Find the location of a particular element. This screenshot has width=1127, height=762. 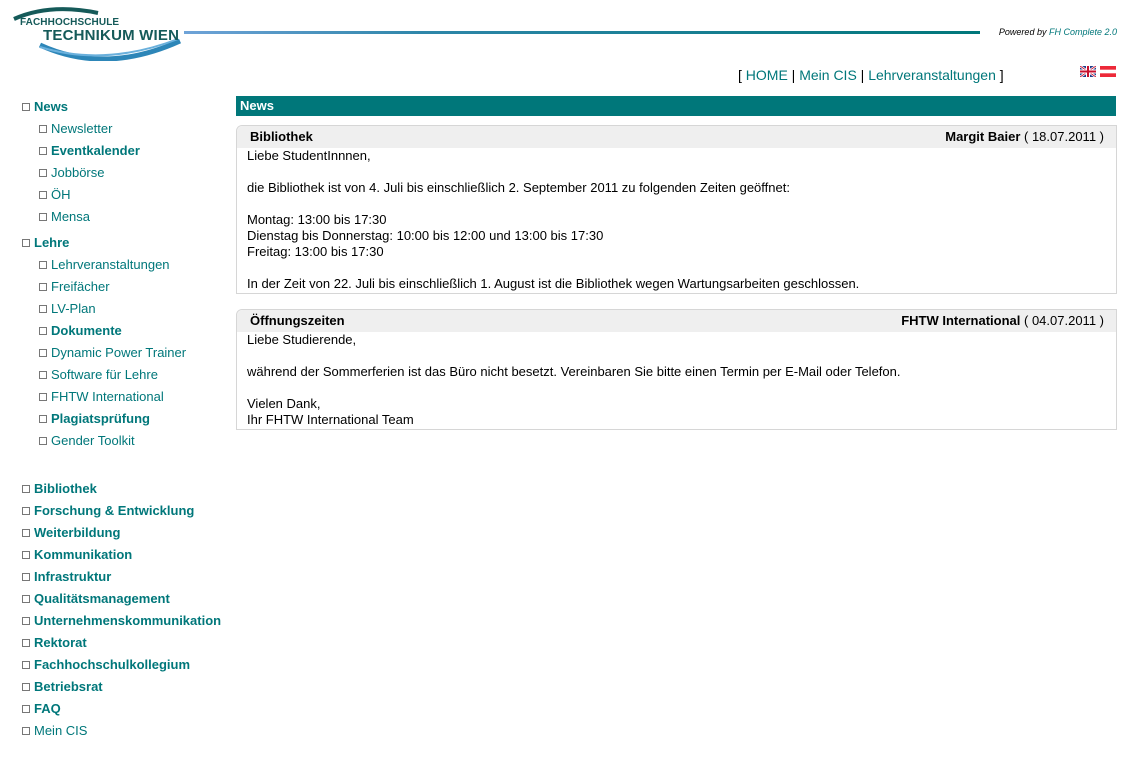

news-text-line: Liebe StudentInnnen, is located at coordinates (309, 155).